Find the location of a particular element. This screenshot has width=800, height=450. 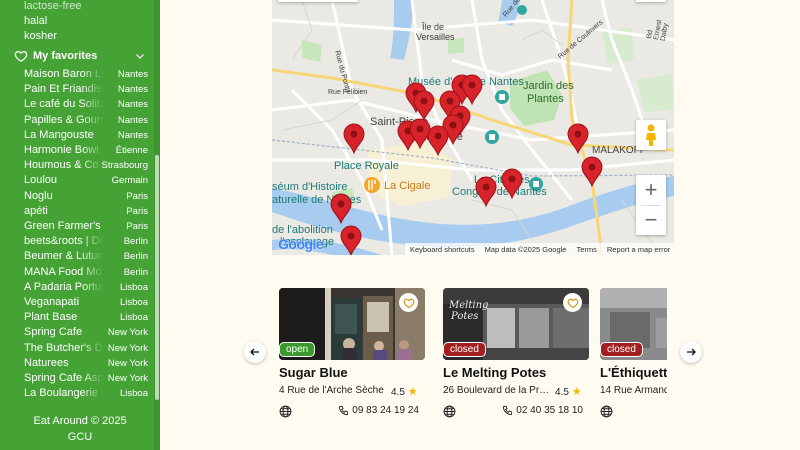

diet-option-lactose-free: lactose-free is located at coordinates (52, 6).